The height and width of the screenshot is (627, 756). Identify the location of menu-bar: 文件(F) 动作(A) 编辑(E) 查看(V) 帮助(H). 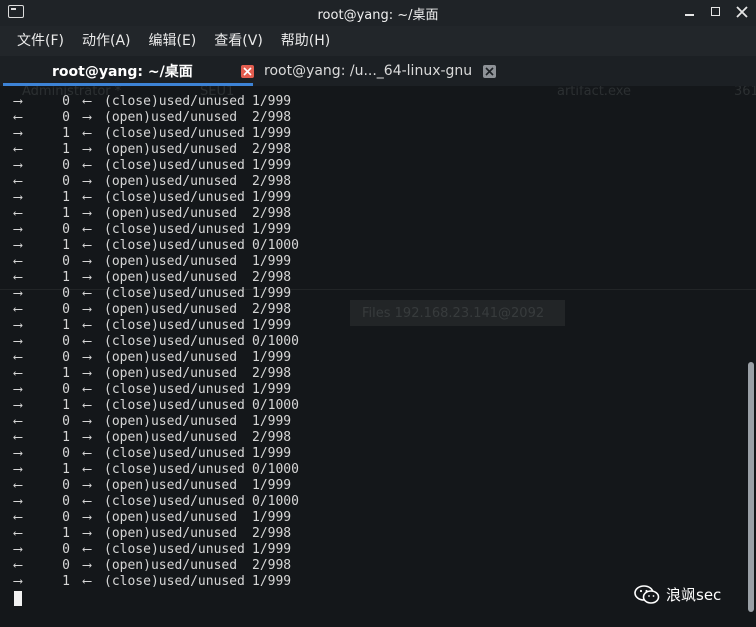
(378, 41).